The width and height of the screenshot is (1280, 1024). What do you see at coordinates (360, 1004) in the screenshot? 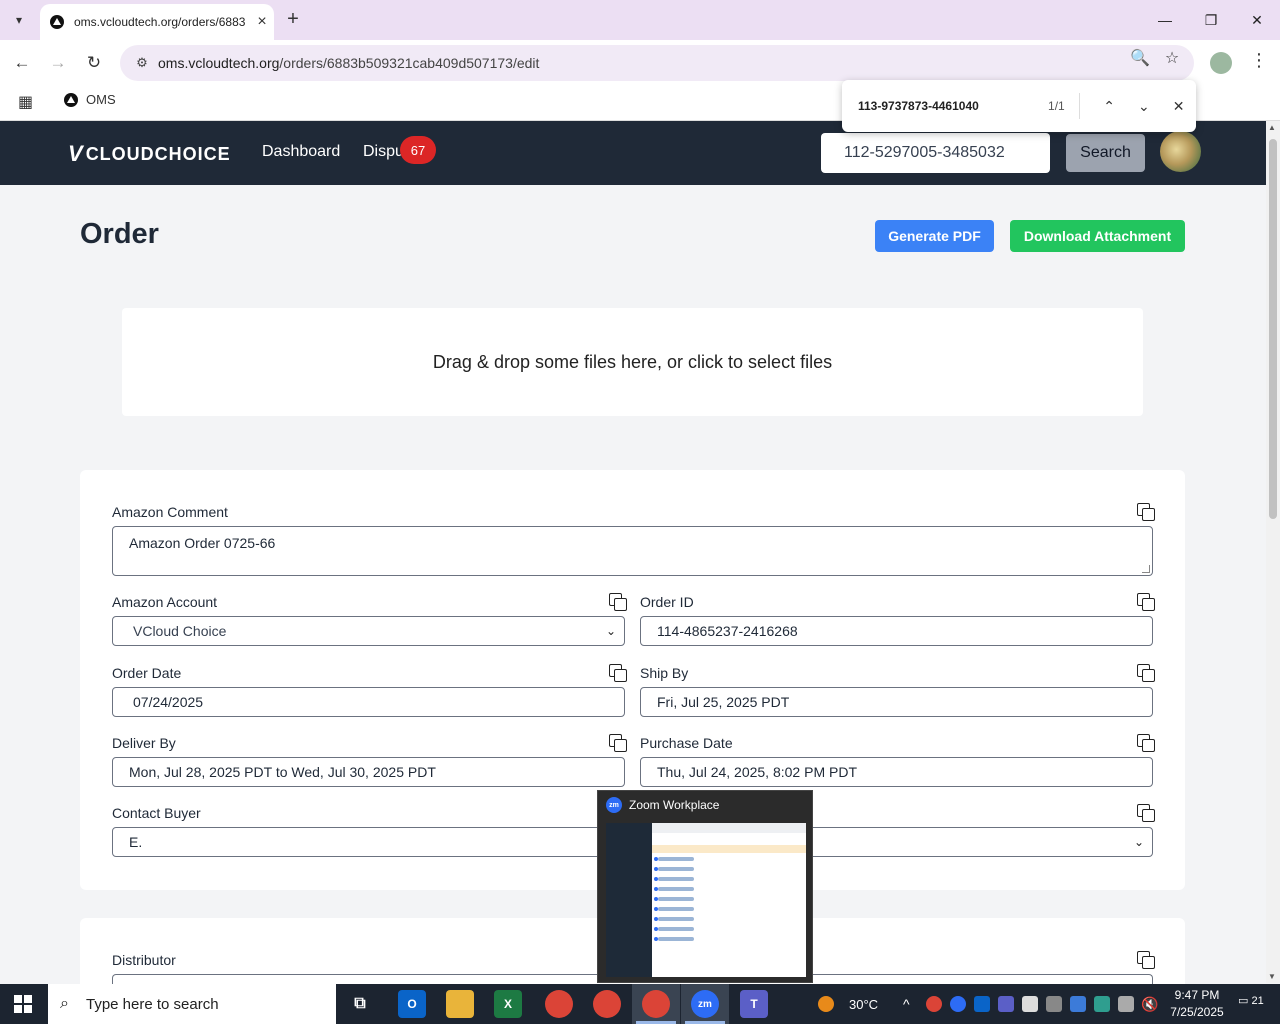
I see `task-view-icon: ⧉` at bounding box center [360, 1004].